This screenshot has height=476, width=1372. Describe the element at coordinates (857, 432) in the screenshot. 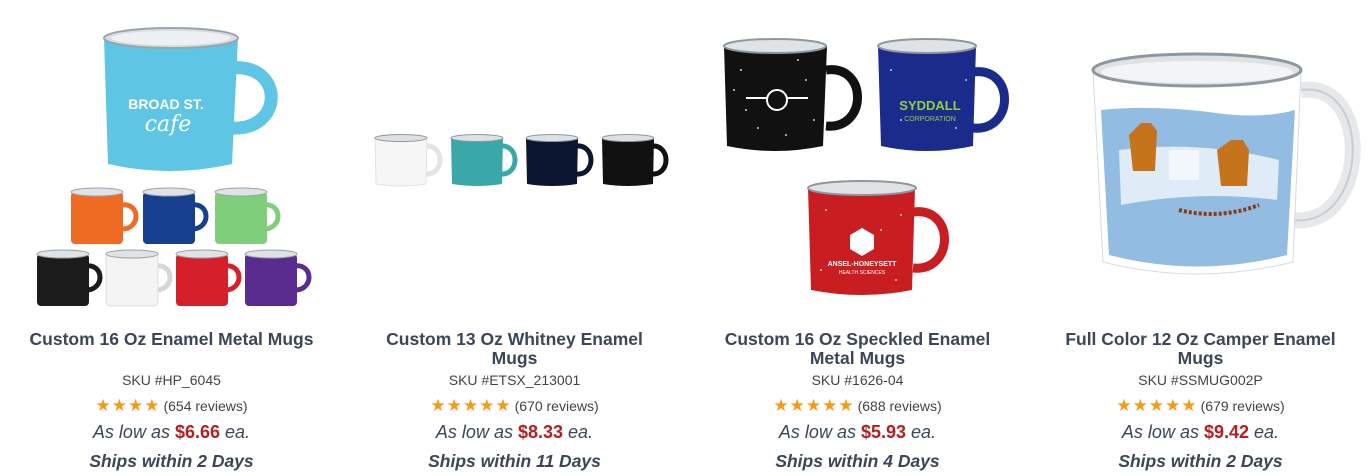

I see `product-price: As low as $5.93 ea.` at that location.